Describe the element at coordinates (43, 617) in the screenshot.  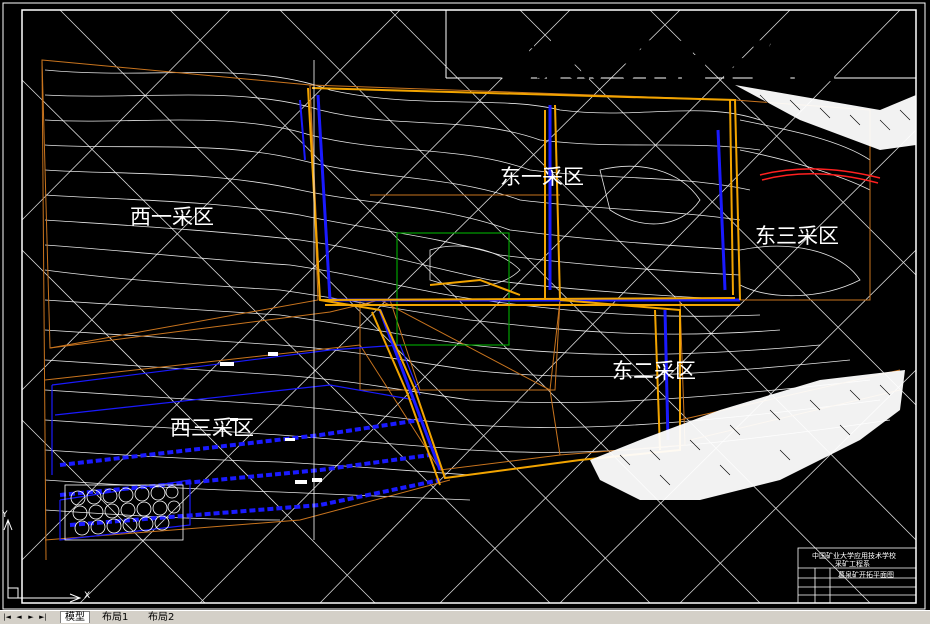
I see `nav-last-button: ►|` at that location.